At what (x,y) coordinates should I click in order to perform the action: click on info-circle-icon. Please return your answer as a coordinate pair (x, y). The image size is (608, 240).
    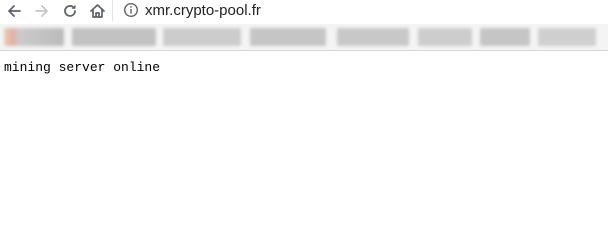
    Looking at the image, I should click on (131, 10).